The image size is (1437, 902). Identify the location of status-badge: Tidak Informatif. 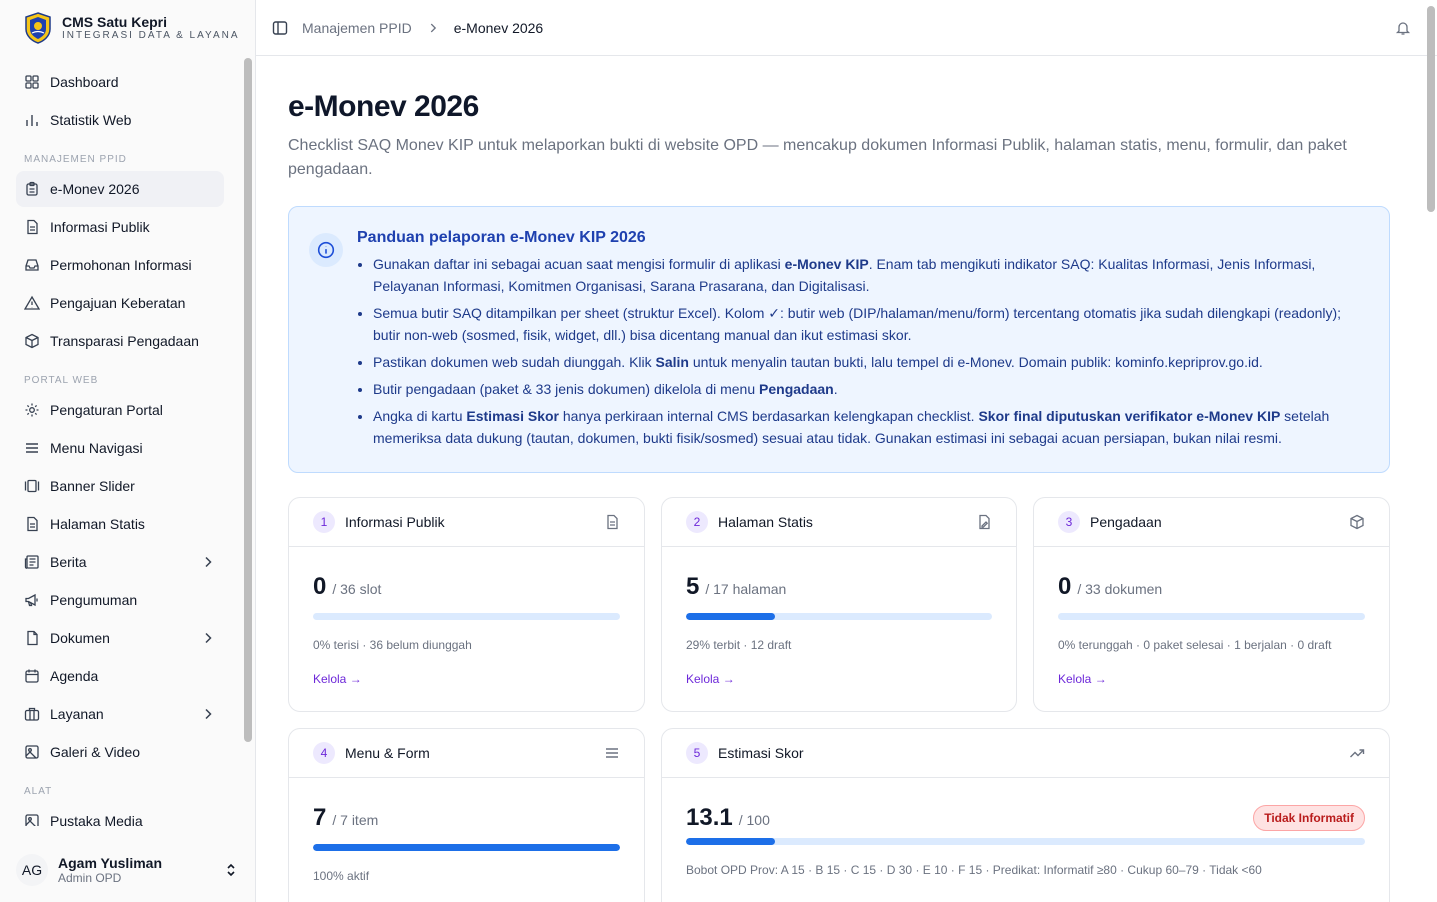
(1309, 818).